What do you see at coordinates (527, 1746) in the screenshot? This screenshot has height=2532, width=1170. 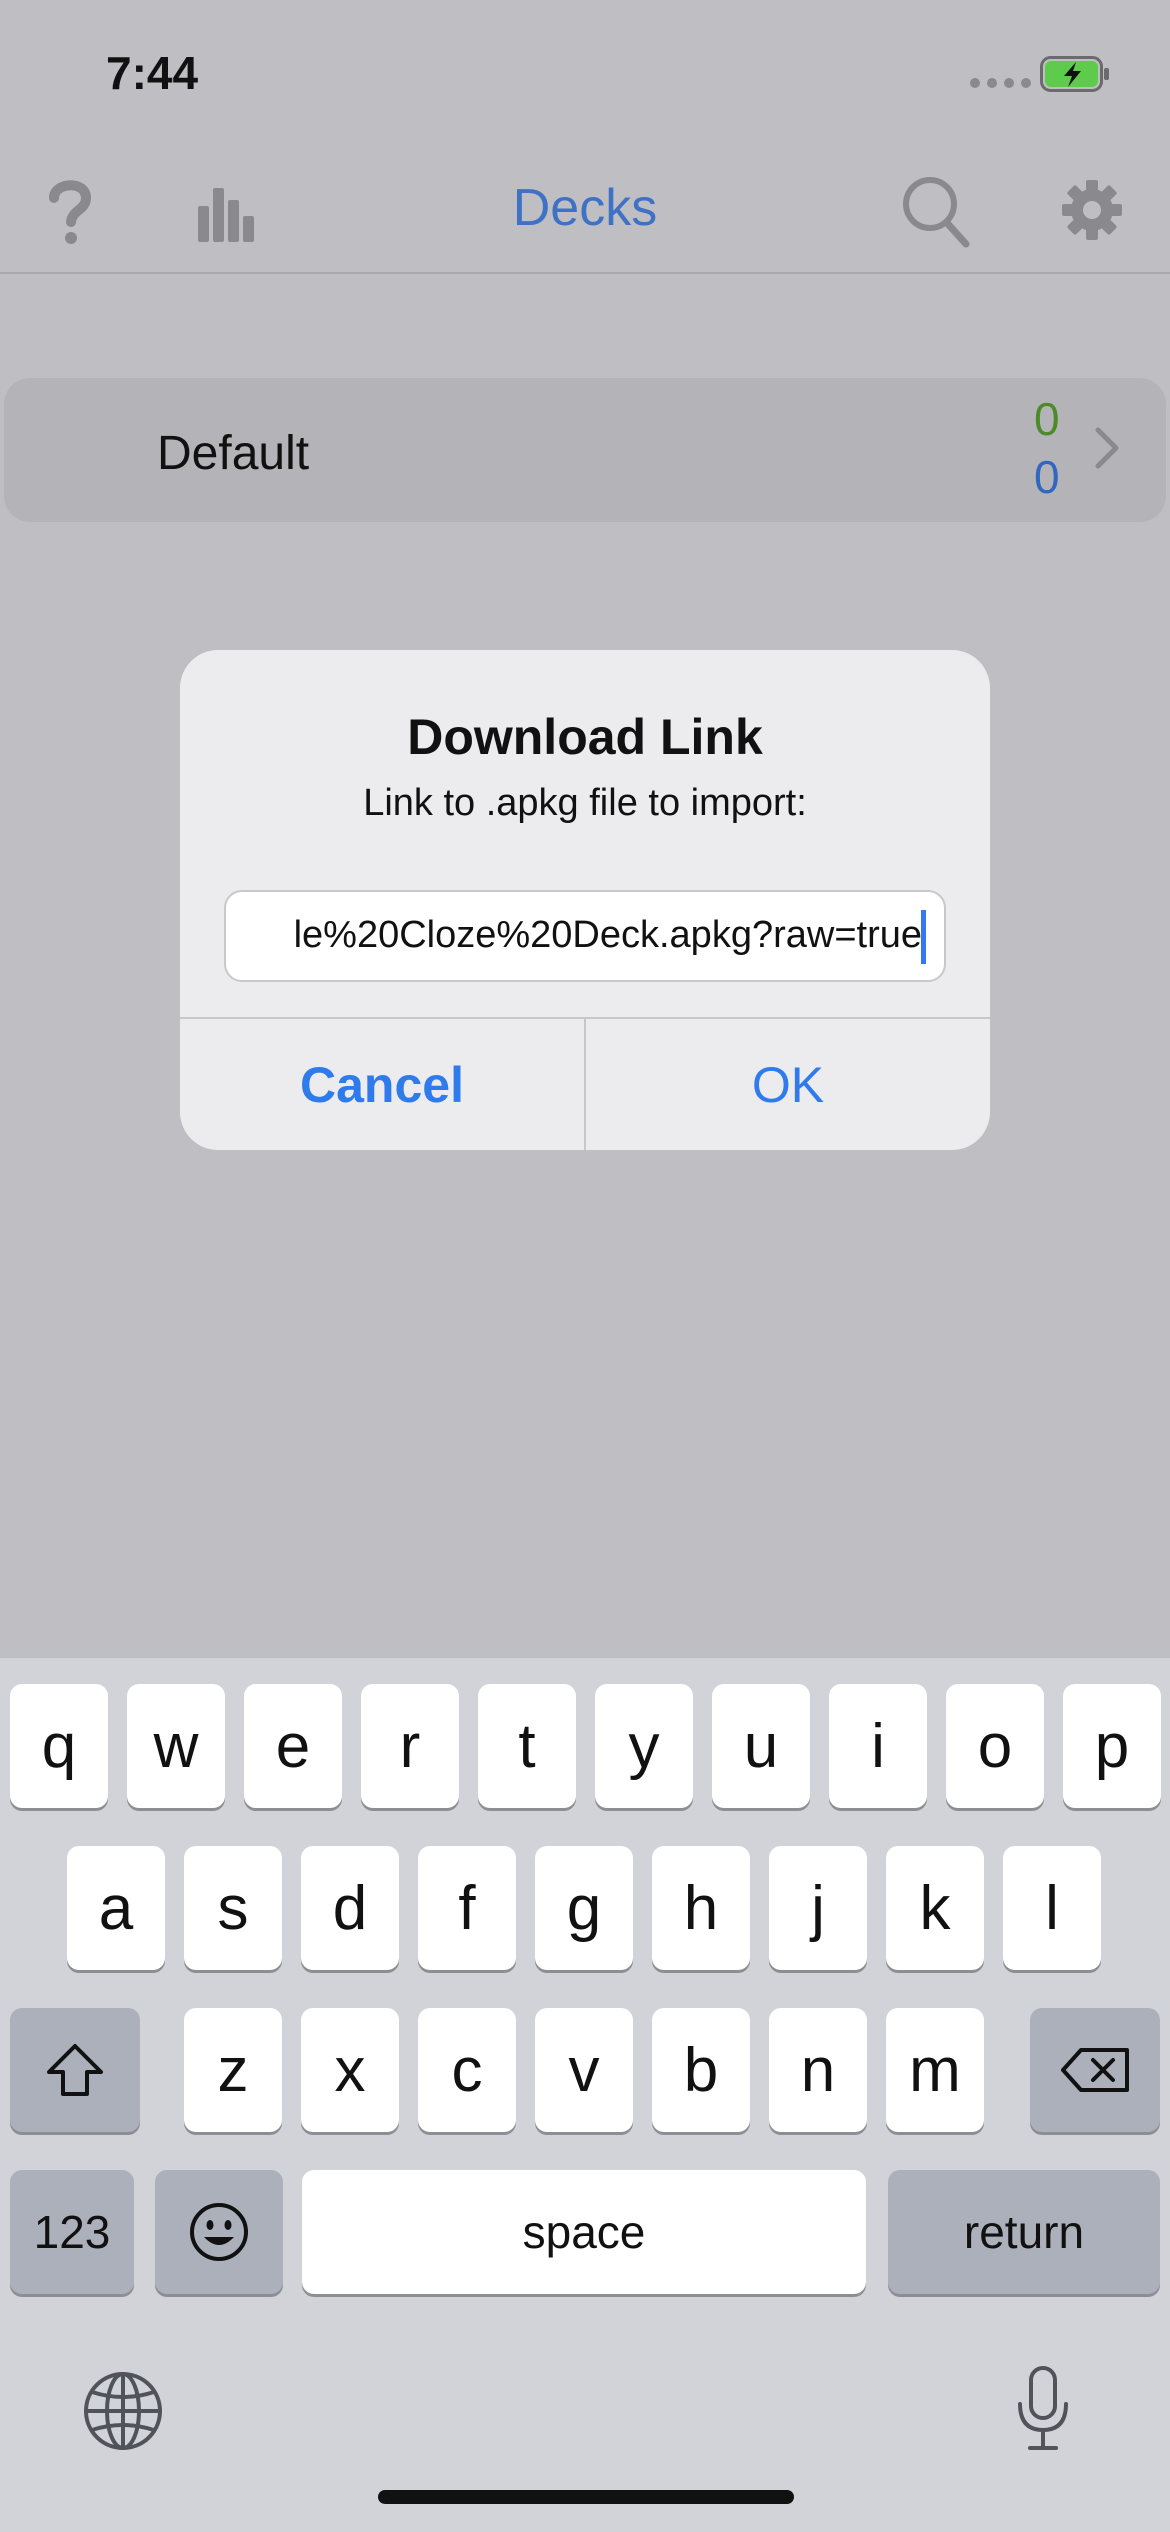 I see `key-t: t` at bounding box center [527, 1746].